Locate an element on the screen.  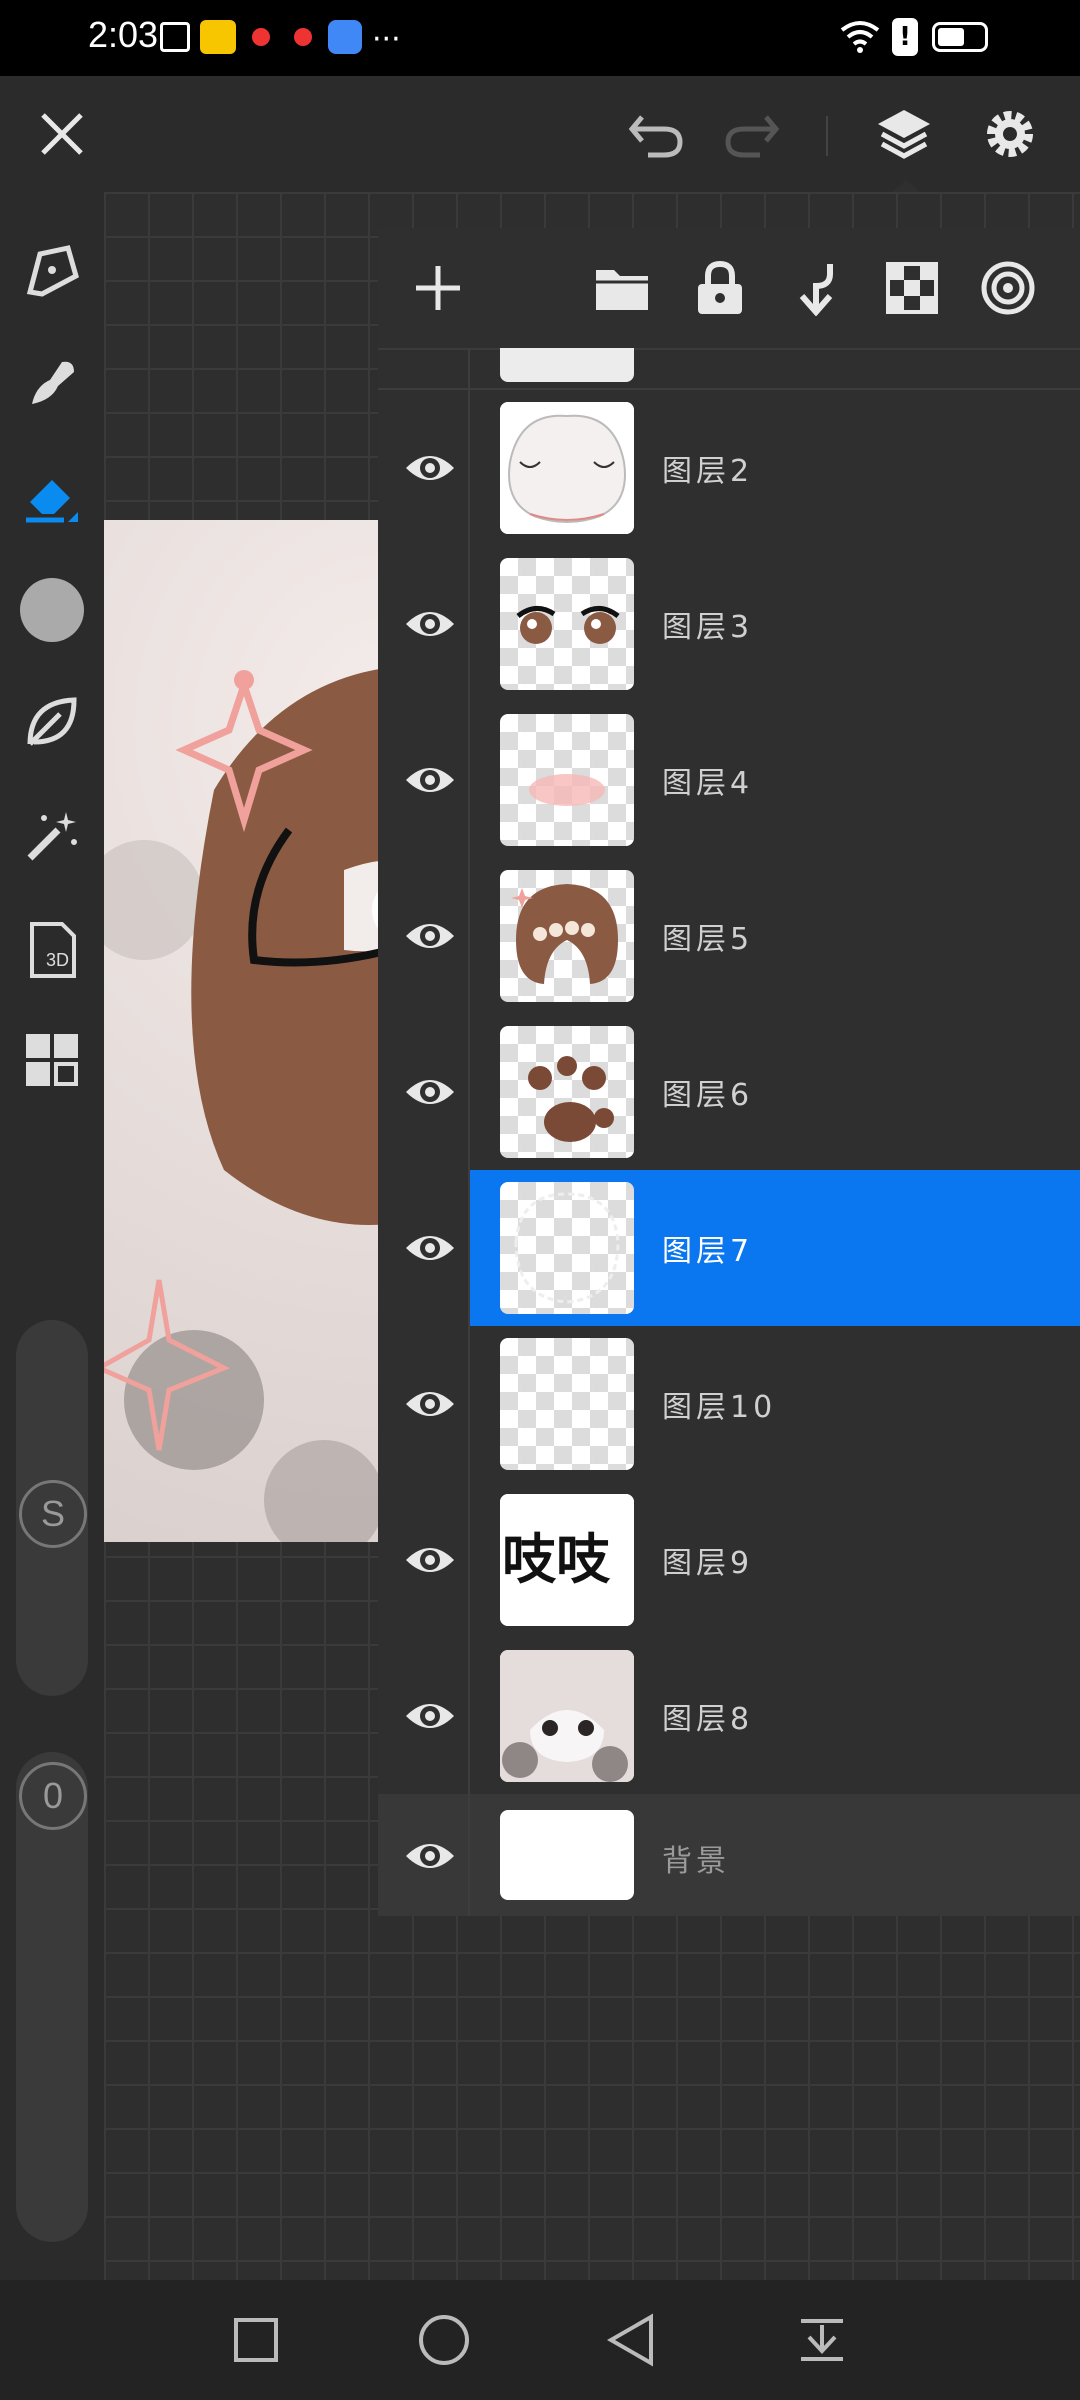
layer-row: 图层7 is located at coordinates (729, 1249).